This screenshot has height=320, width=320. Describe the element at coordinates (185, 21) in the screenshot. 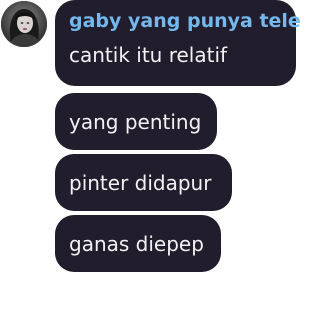

I see `sender-name: gaby yang punya tele` at that location.